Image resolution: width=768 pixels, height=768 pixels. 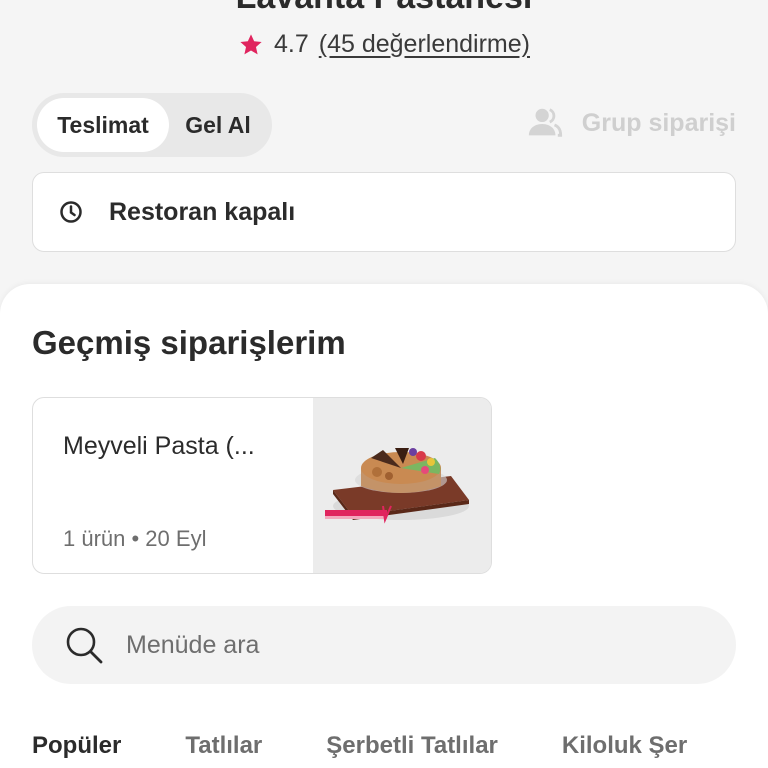 What do you see at coordinates (76, 746) in the screenshot?
I see `tab-populer: Popüler` at bounding box center [76, 746].